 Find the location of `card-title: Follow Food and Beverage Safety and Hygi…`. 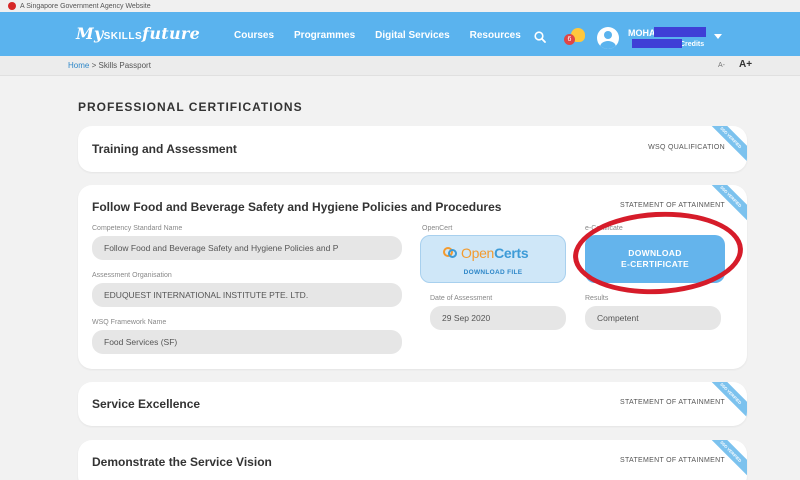

card-title: Follow Food and Beverage Safety and Hygi… is located at coordinates (296, 207).